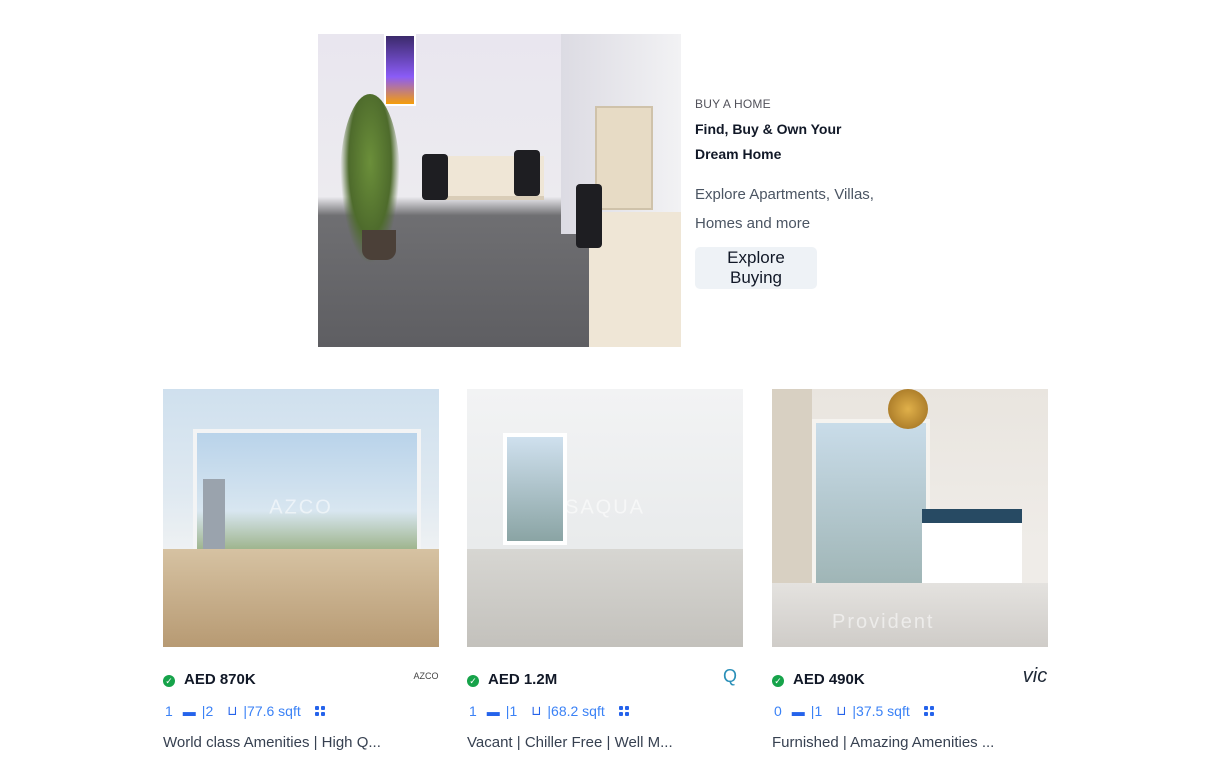  What do you see at coordinates (756, 268) in the screenshot?
I see `explore-buying-button: Explore Buying` at bounding box center [756, 268].